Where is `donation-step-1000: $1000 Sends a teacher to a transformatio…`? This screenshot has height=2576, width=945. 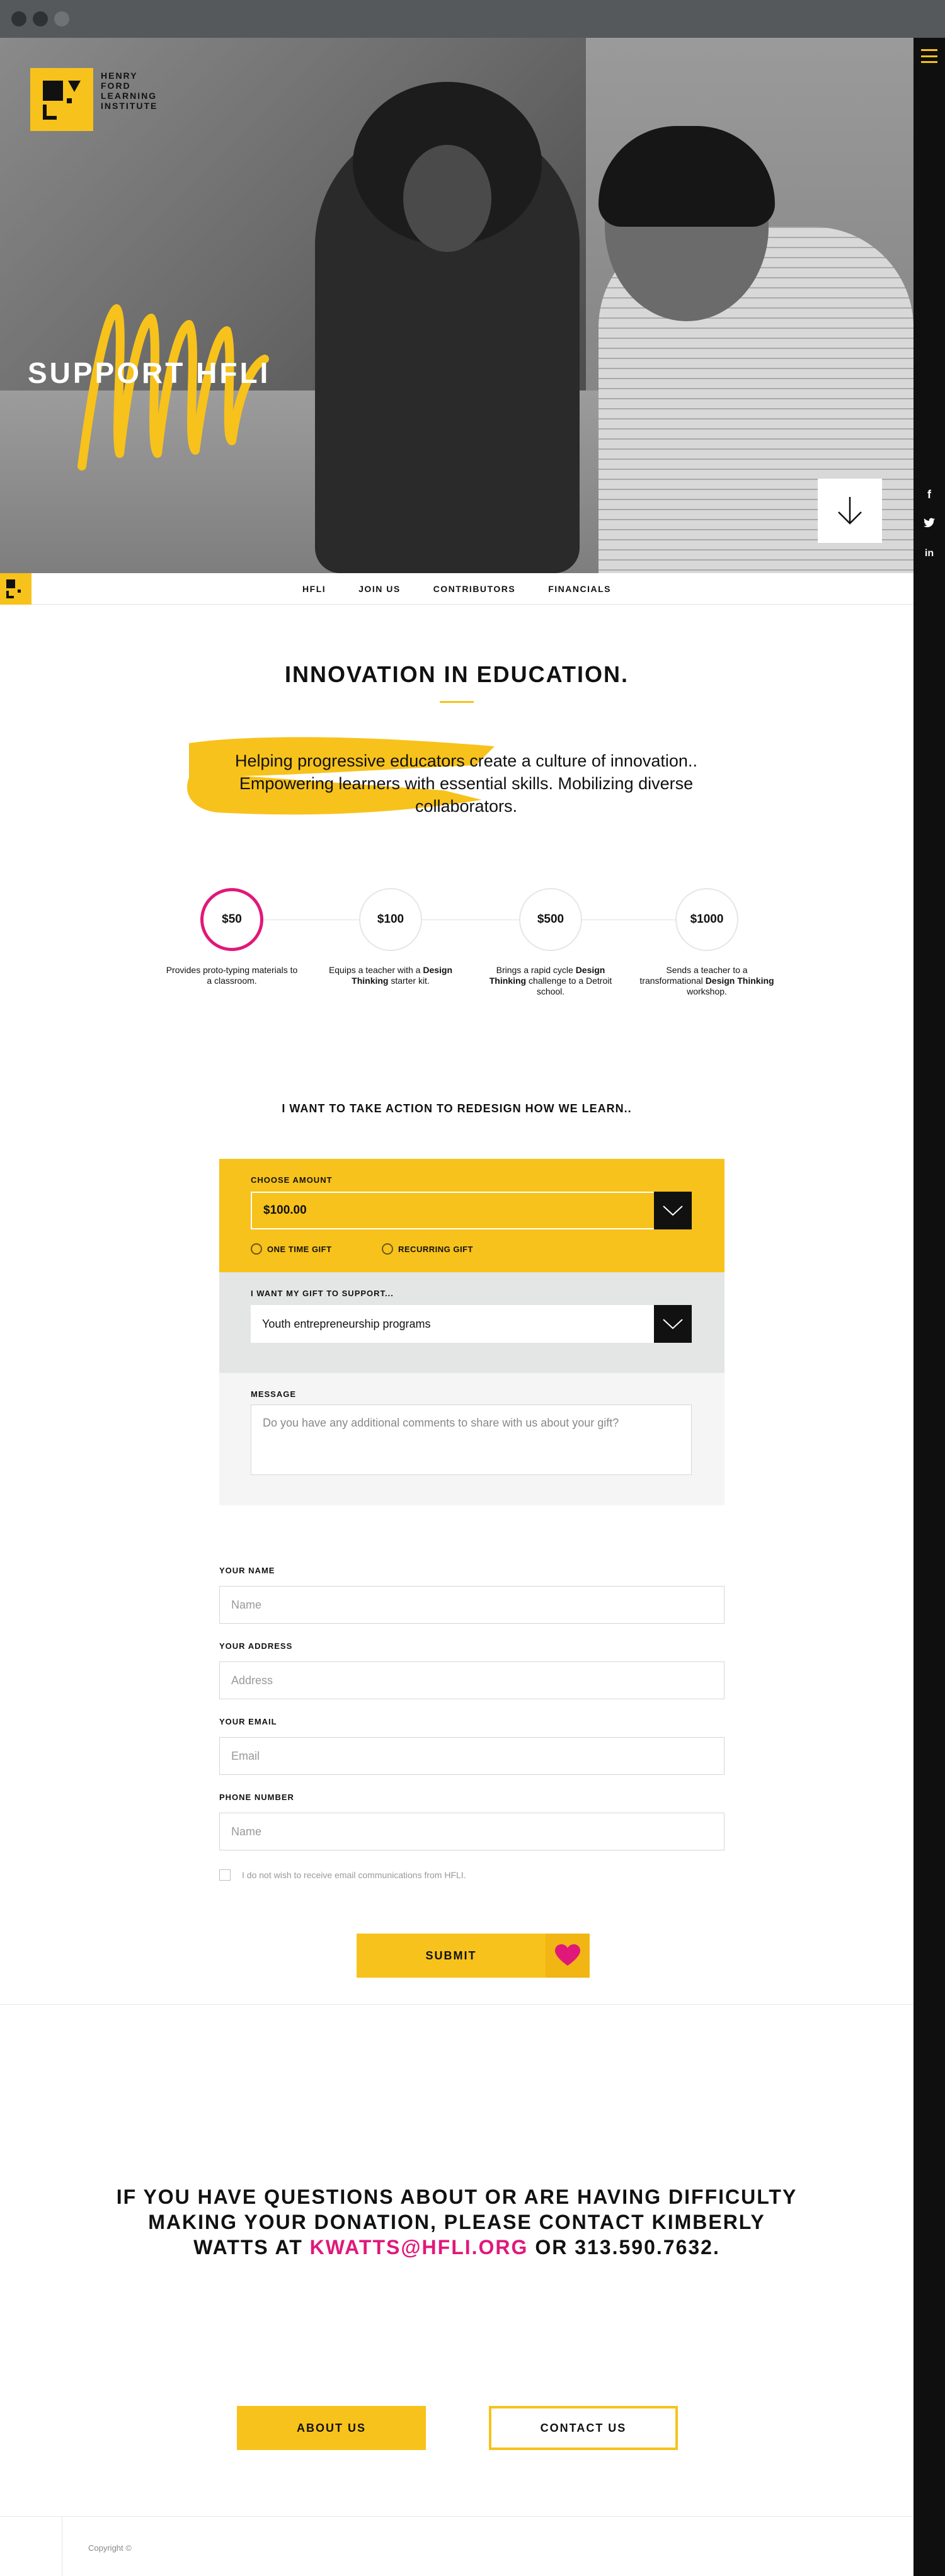 donation-step-1000: $1000 Sends a teacher to a transformatio… is located at coordinates (707, 942).